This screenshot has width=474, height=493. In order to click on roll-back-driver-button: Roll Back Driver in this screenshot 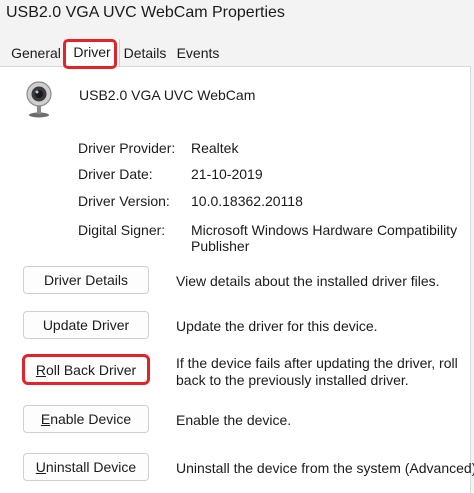, I will do `click(86, 370)`.